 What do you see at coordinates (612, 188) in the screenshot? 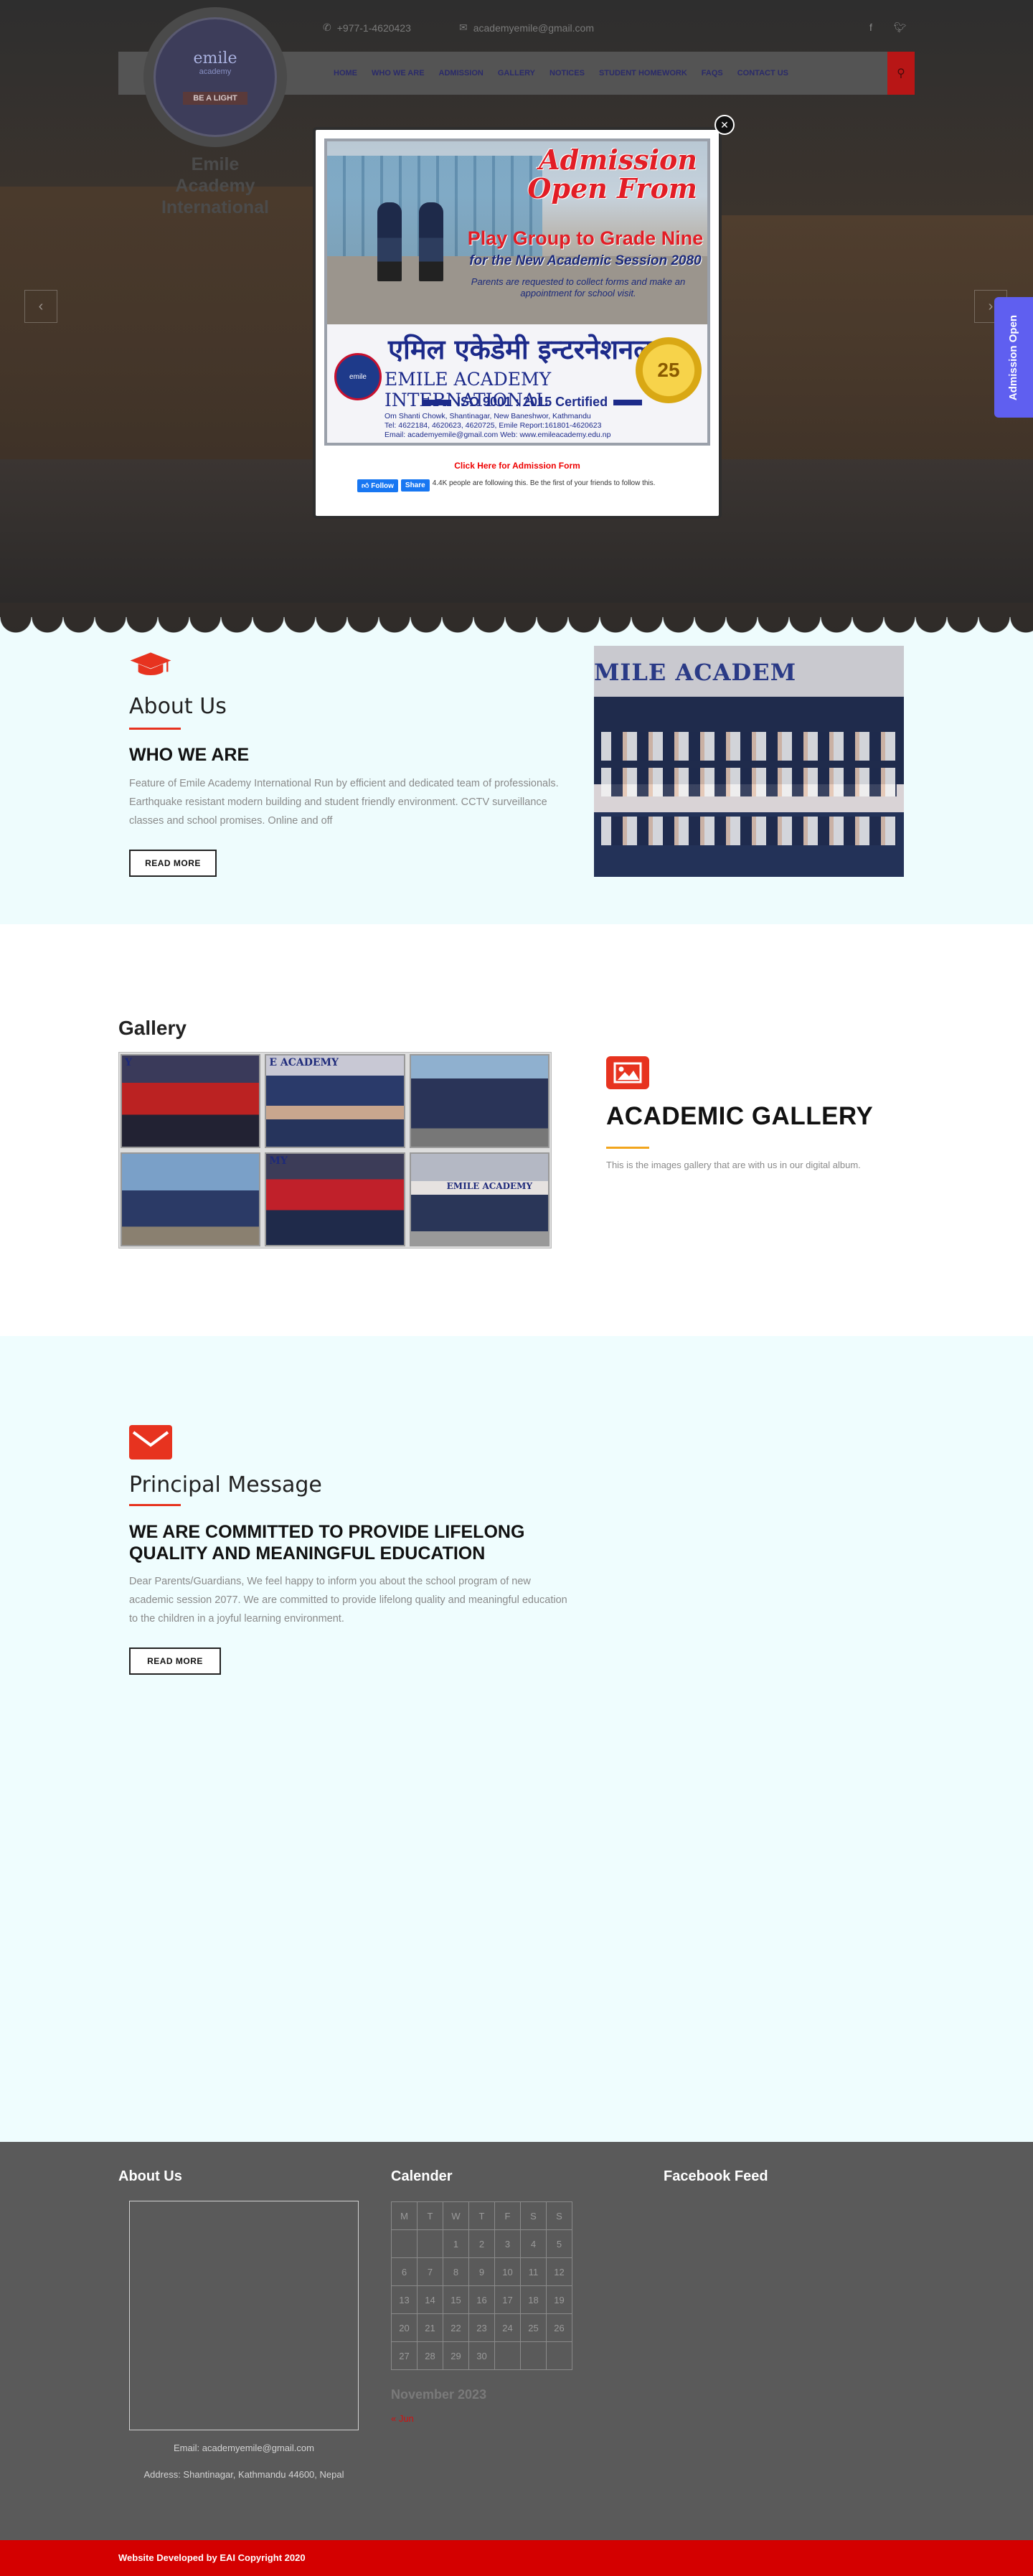
I see `flyer-headline-2: Open From` at bounding box center [612, 188].